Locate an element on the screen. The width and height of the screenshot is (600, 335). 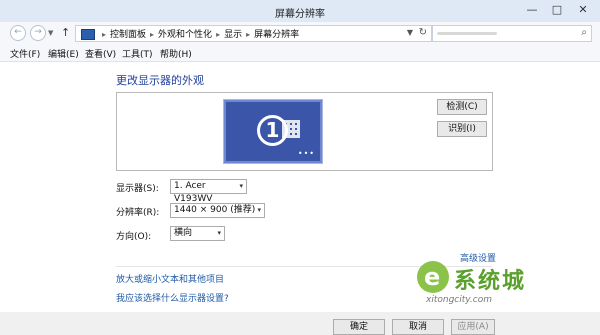
start-grid-icon is located at coordinates (291, 129).